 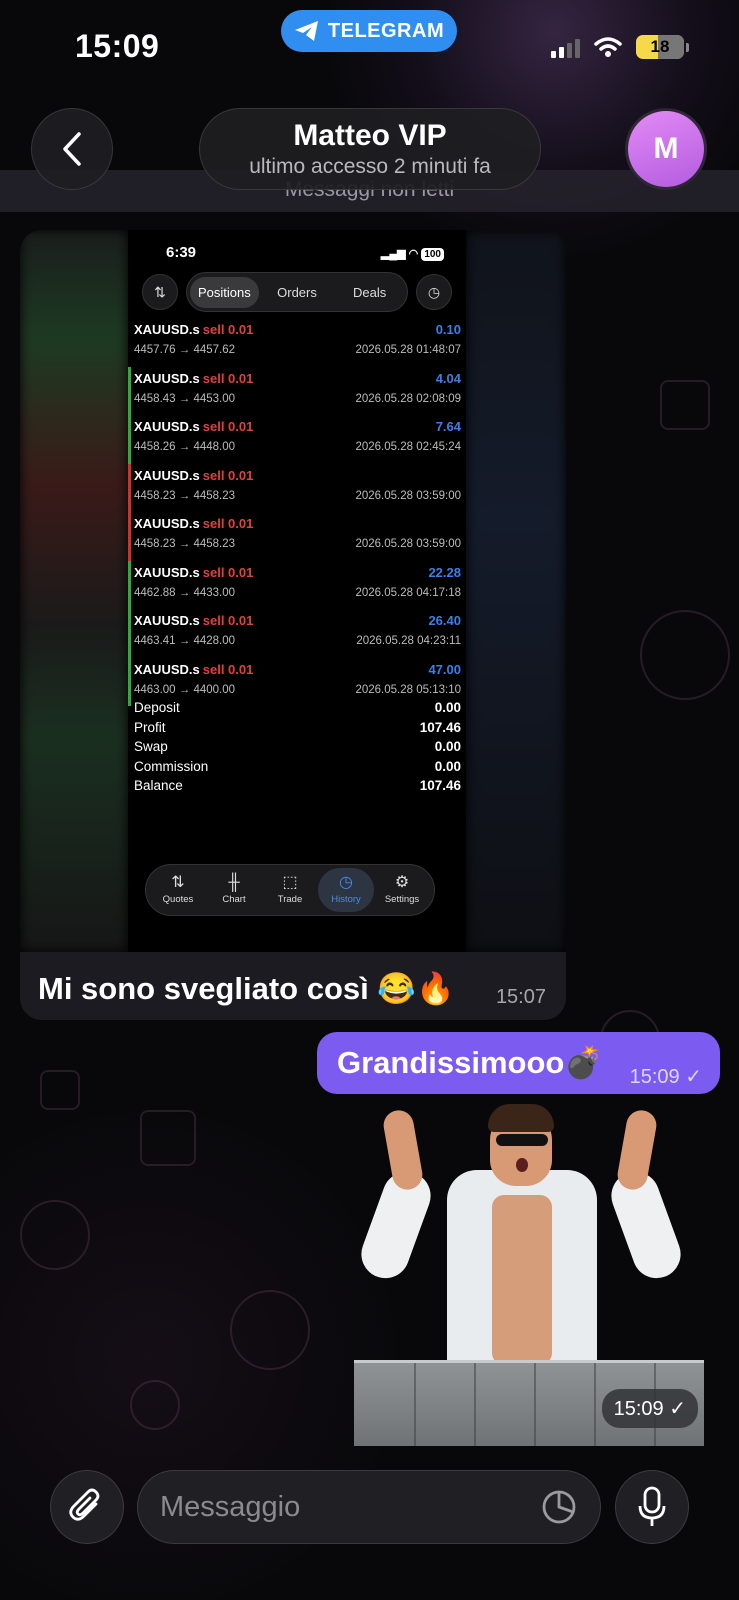 I want to click on screenshot-nav-trade: ⬚ Trade, so click(x=290, y=890).